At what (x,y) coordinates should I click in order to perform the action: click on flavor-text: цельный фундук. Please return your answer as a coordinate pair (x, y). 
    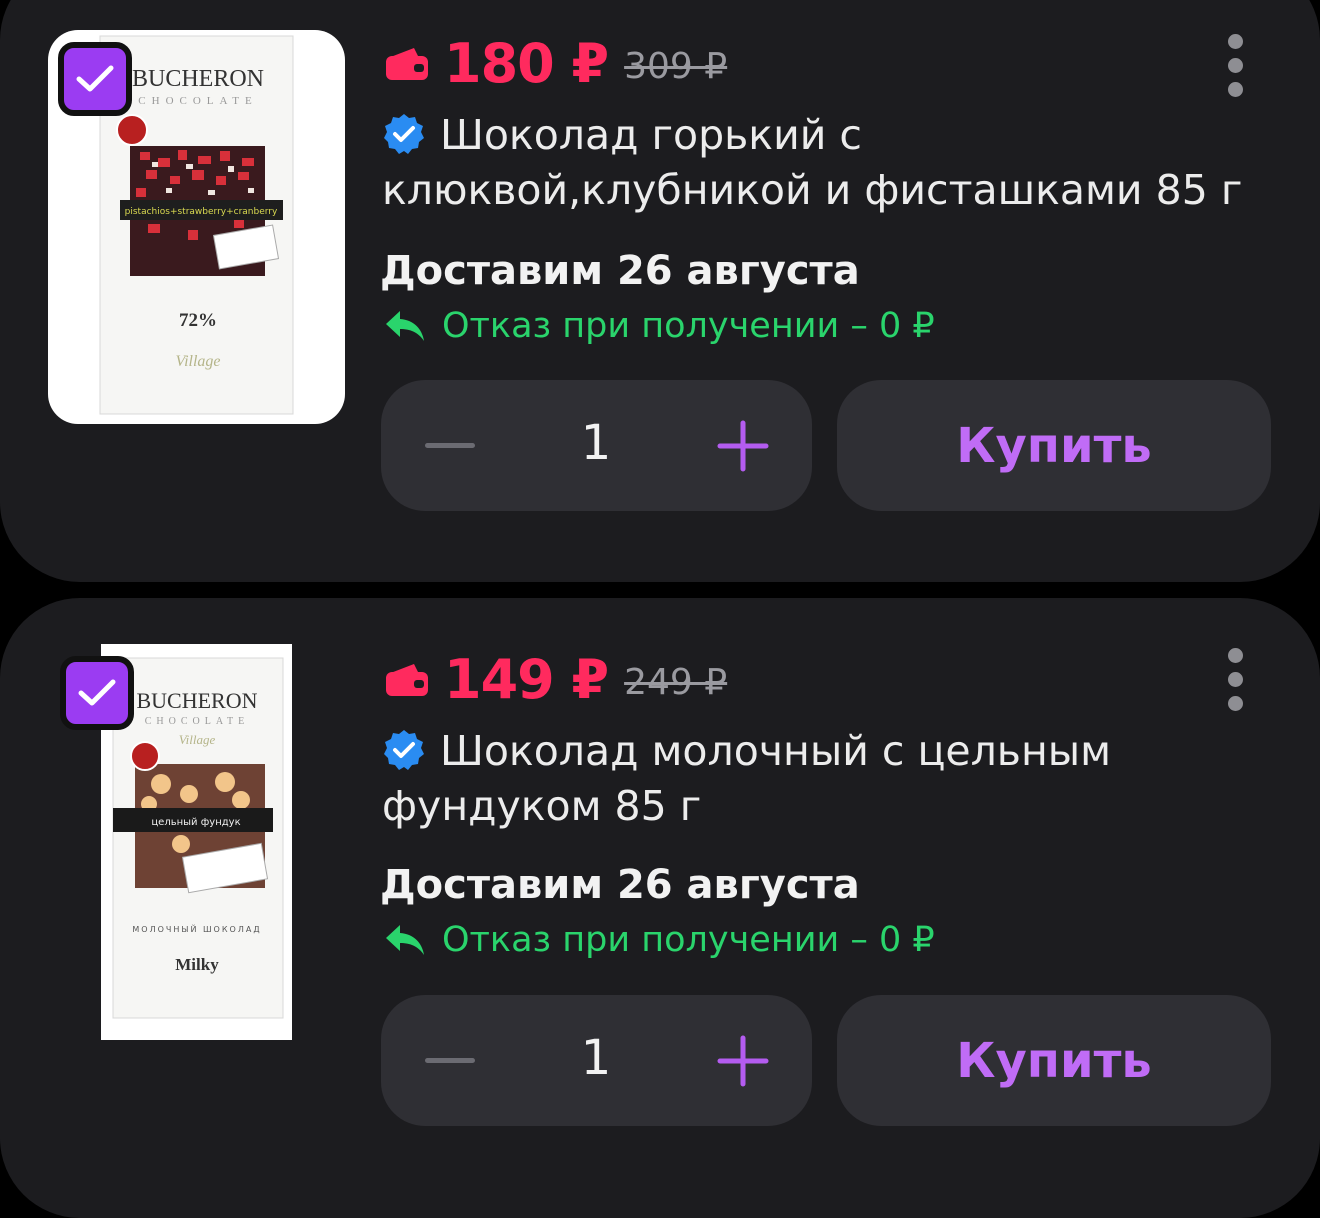
    Looking at the image, I should click on (195, 822).